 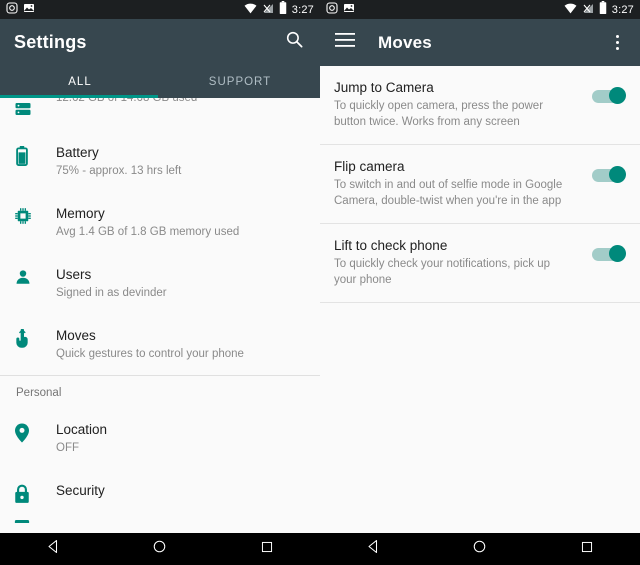 I want to click on tab-support-label: SUPPORT, so click(x=240, y=81).